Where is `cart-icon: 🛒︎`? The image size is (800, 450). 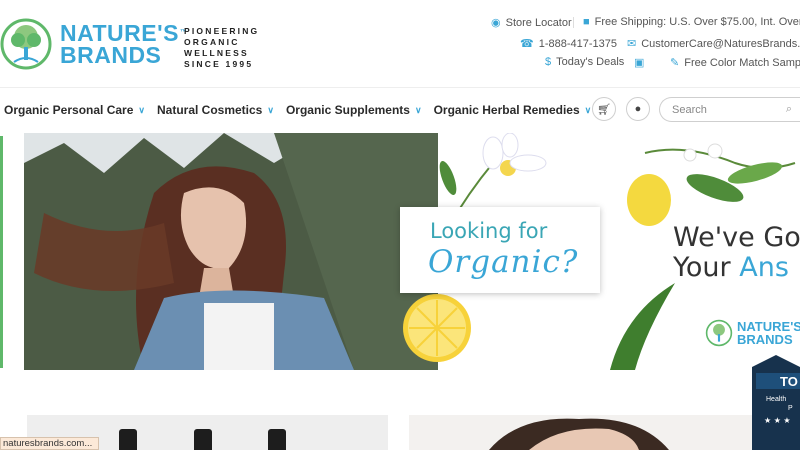 cart-icon: 🛒︎ is located at coordinates (604, 109).